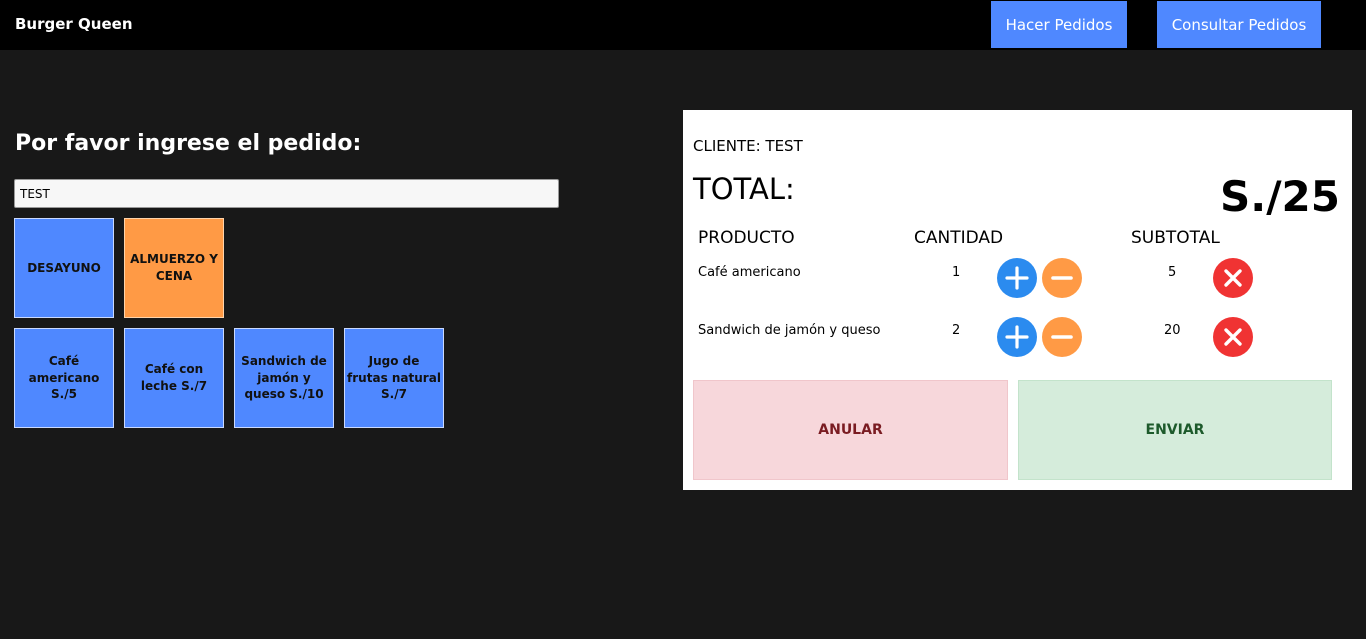 The height and width of the screenshot is (639, 1366). Describe the element at coordinates (744, 189) in the screenshot. I see `total-label: TOTAL:` at that location.